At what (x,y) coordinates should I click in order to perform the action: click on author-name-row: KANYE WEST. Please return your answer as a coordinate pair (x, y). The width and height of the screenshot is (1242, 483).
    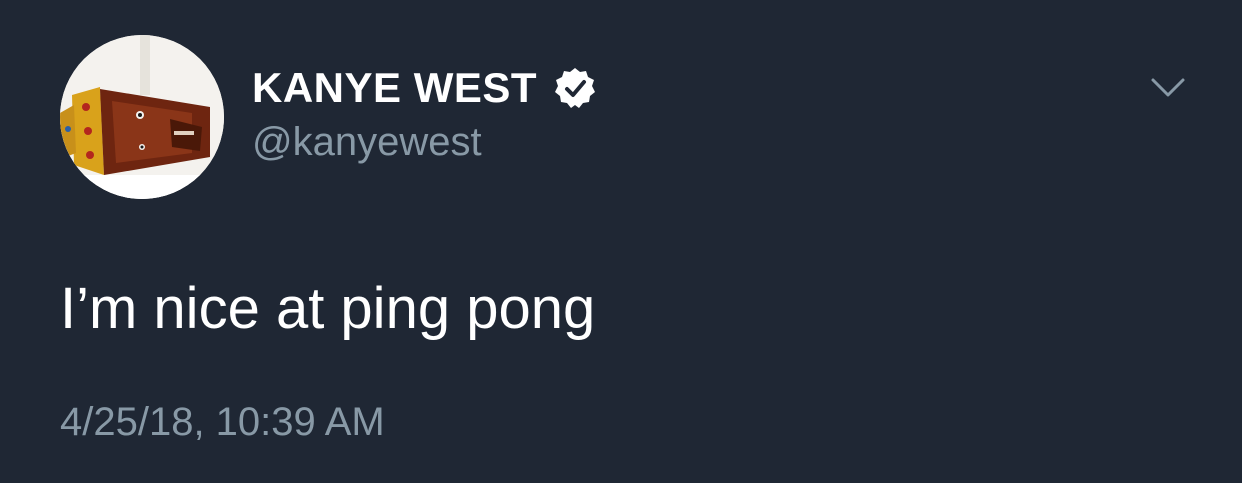
    Looking at the image, I should click on (424, 88).